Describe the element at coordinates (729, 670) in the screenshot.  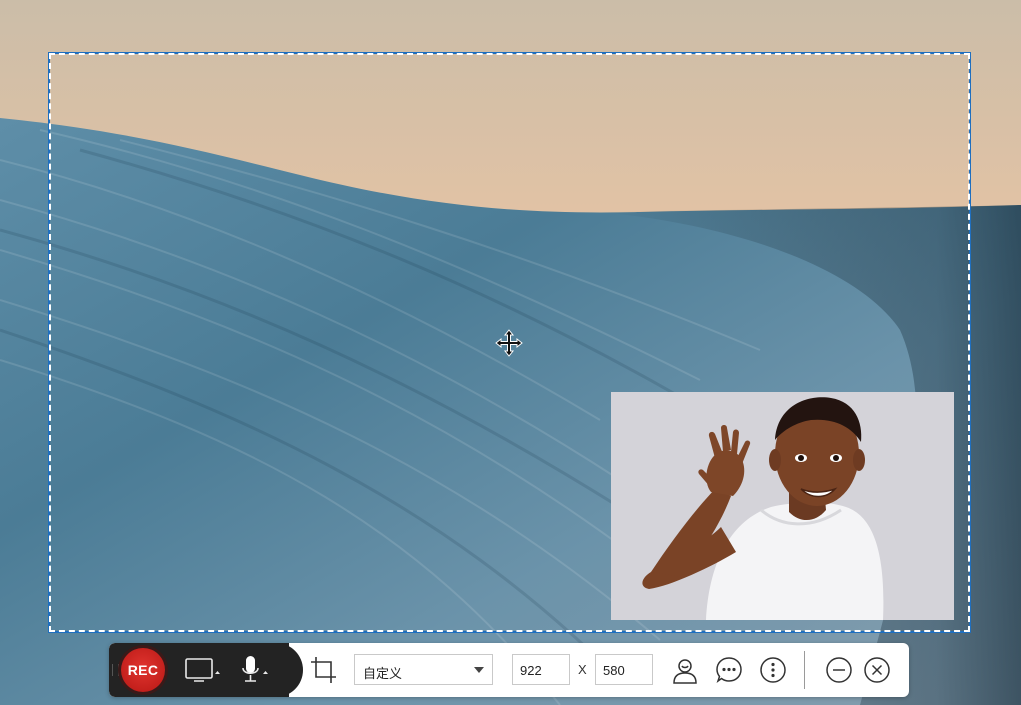
I see `chat-bubble-icon` at that location.